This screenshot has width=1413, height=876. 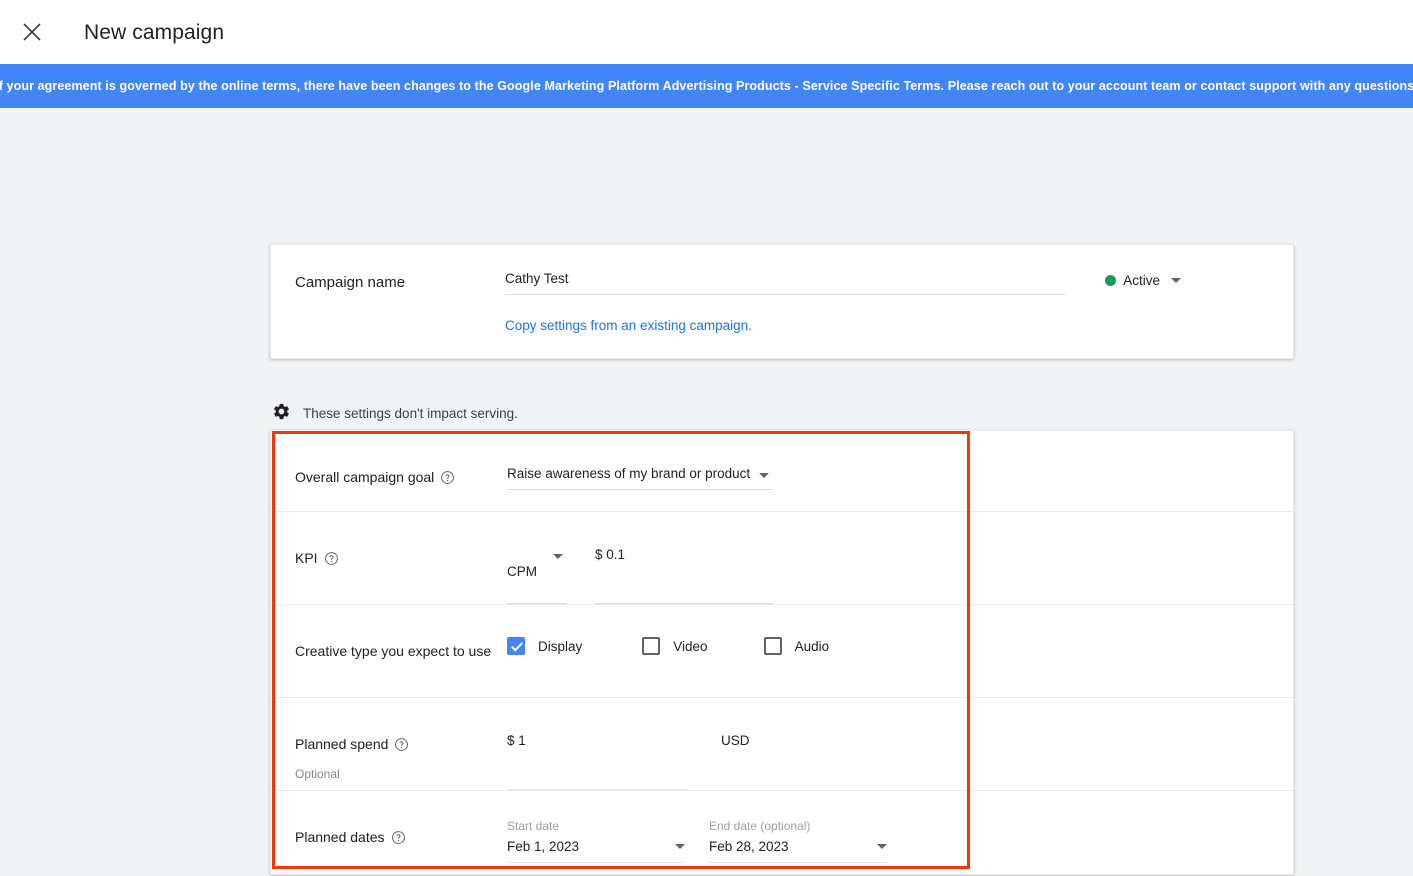 I want to click on start-date-value: Feb 1, 2023, so click(x=543, y=846).